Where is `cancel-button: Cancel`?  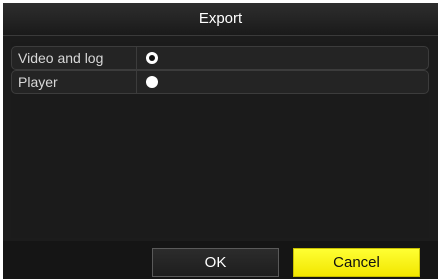 cancel-button: Cancel is located at coordinates (356, 262).